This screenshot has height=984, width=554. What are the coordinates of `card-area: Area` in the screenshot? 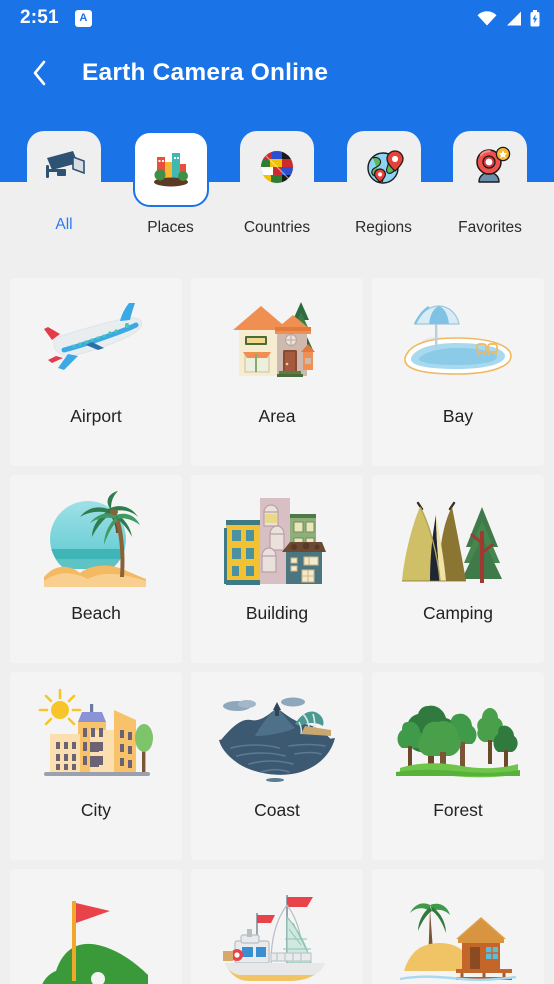 It's located at (277, 372).